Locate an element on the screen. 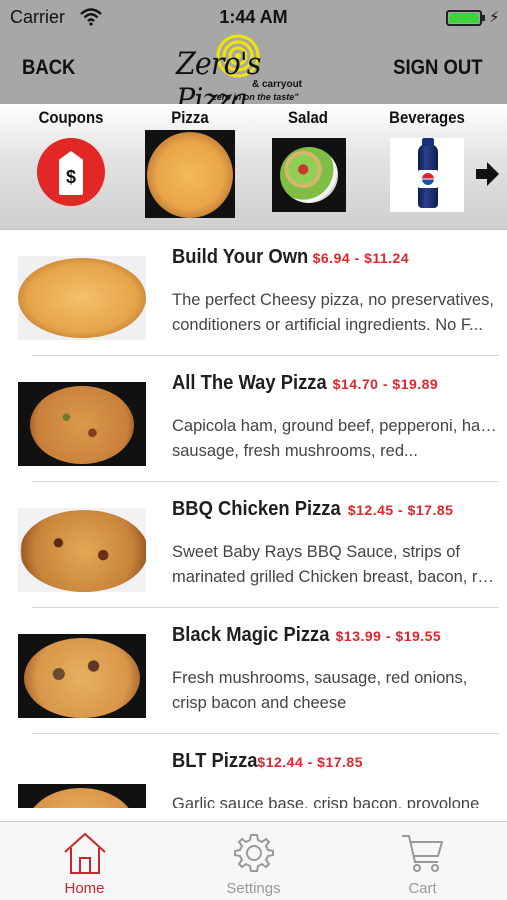 This screenshot has height=900, width=507. category-coupons: Coupons $ is located at coordinates (71, 167).